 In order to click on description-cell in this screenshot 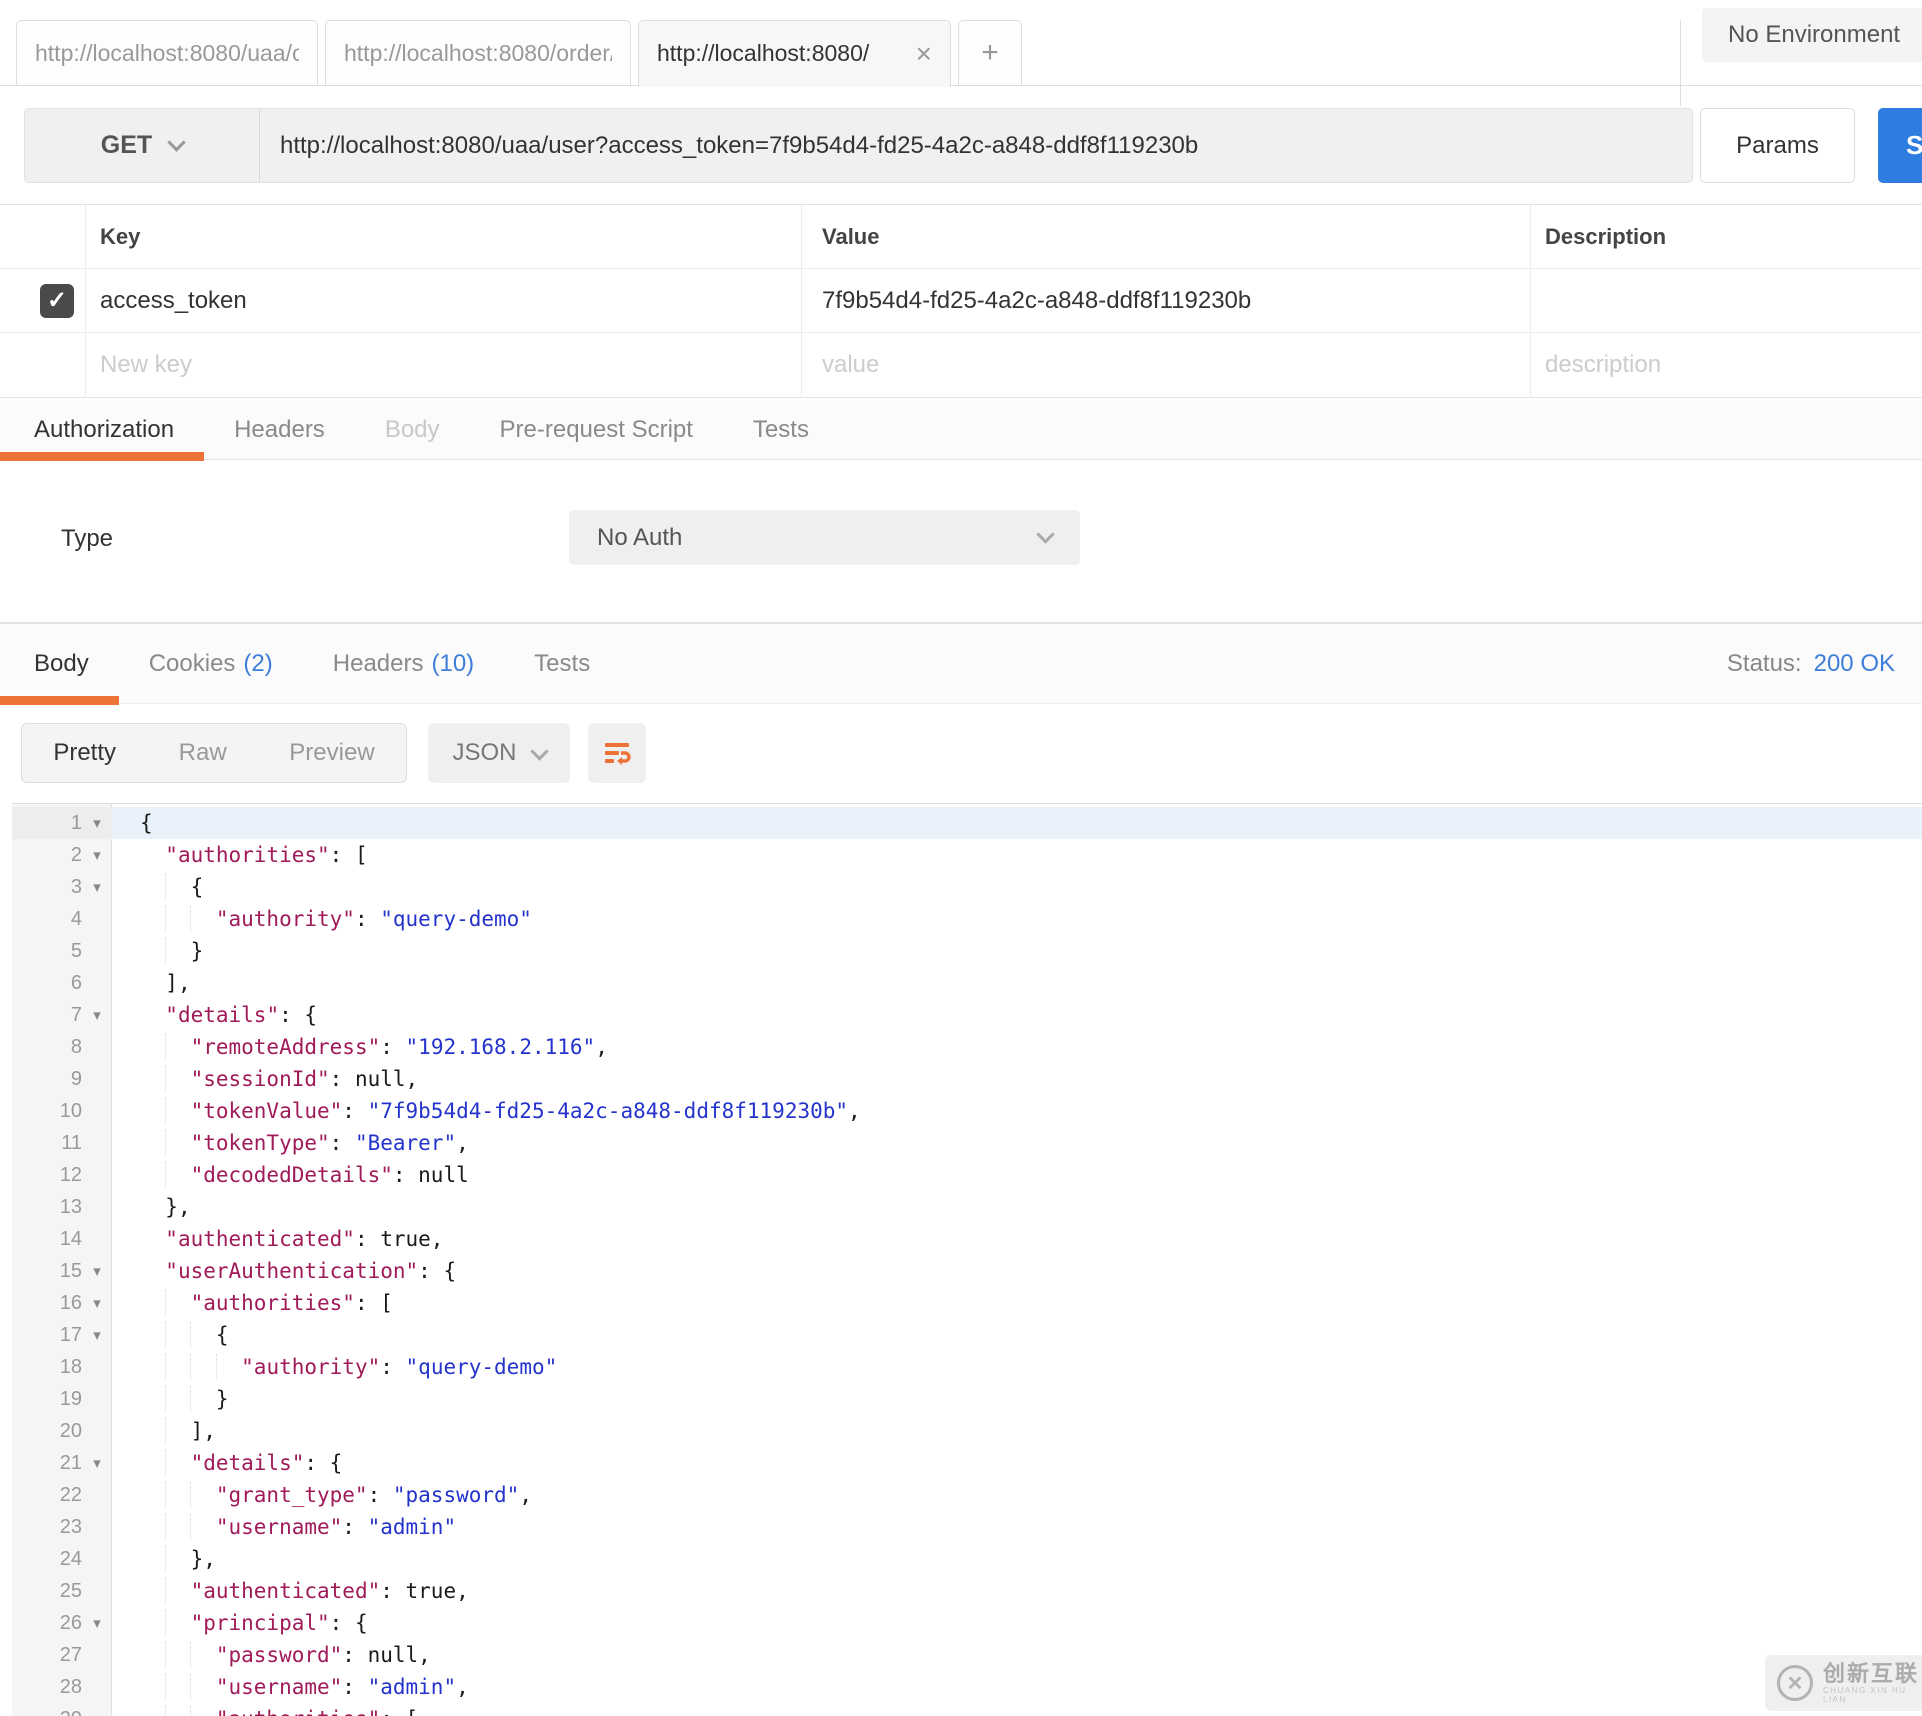, I will do `click(1726, 300)`.